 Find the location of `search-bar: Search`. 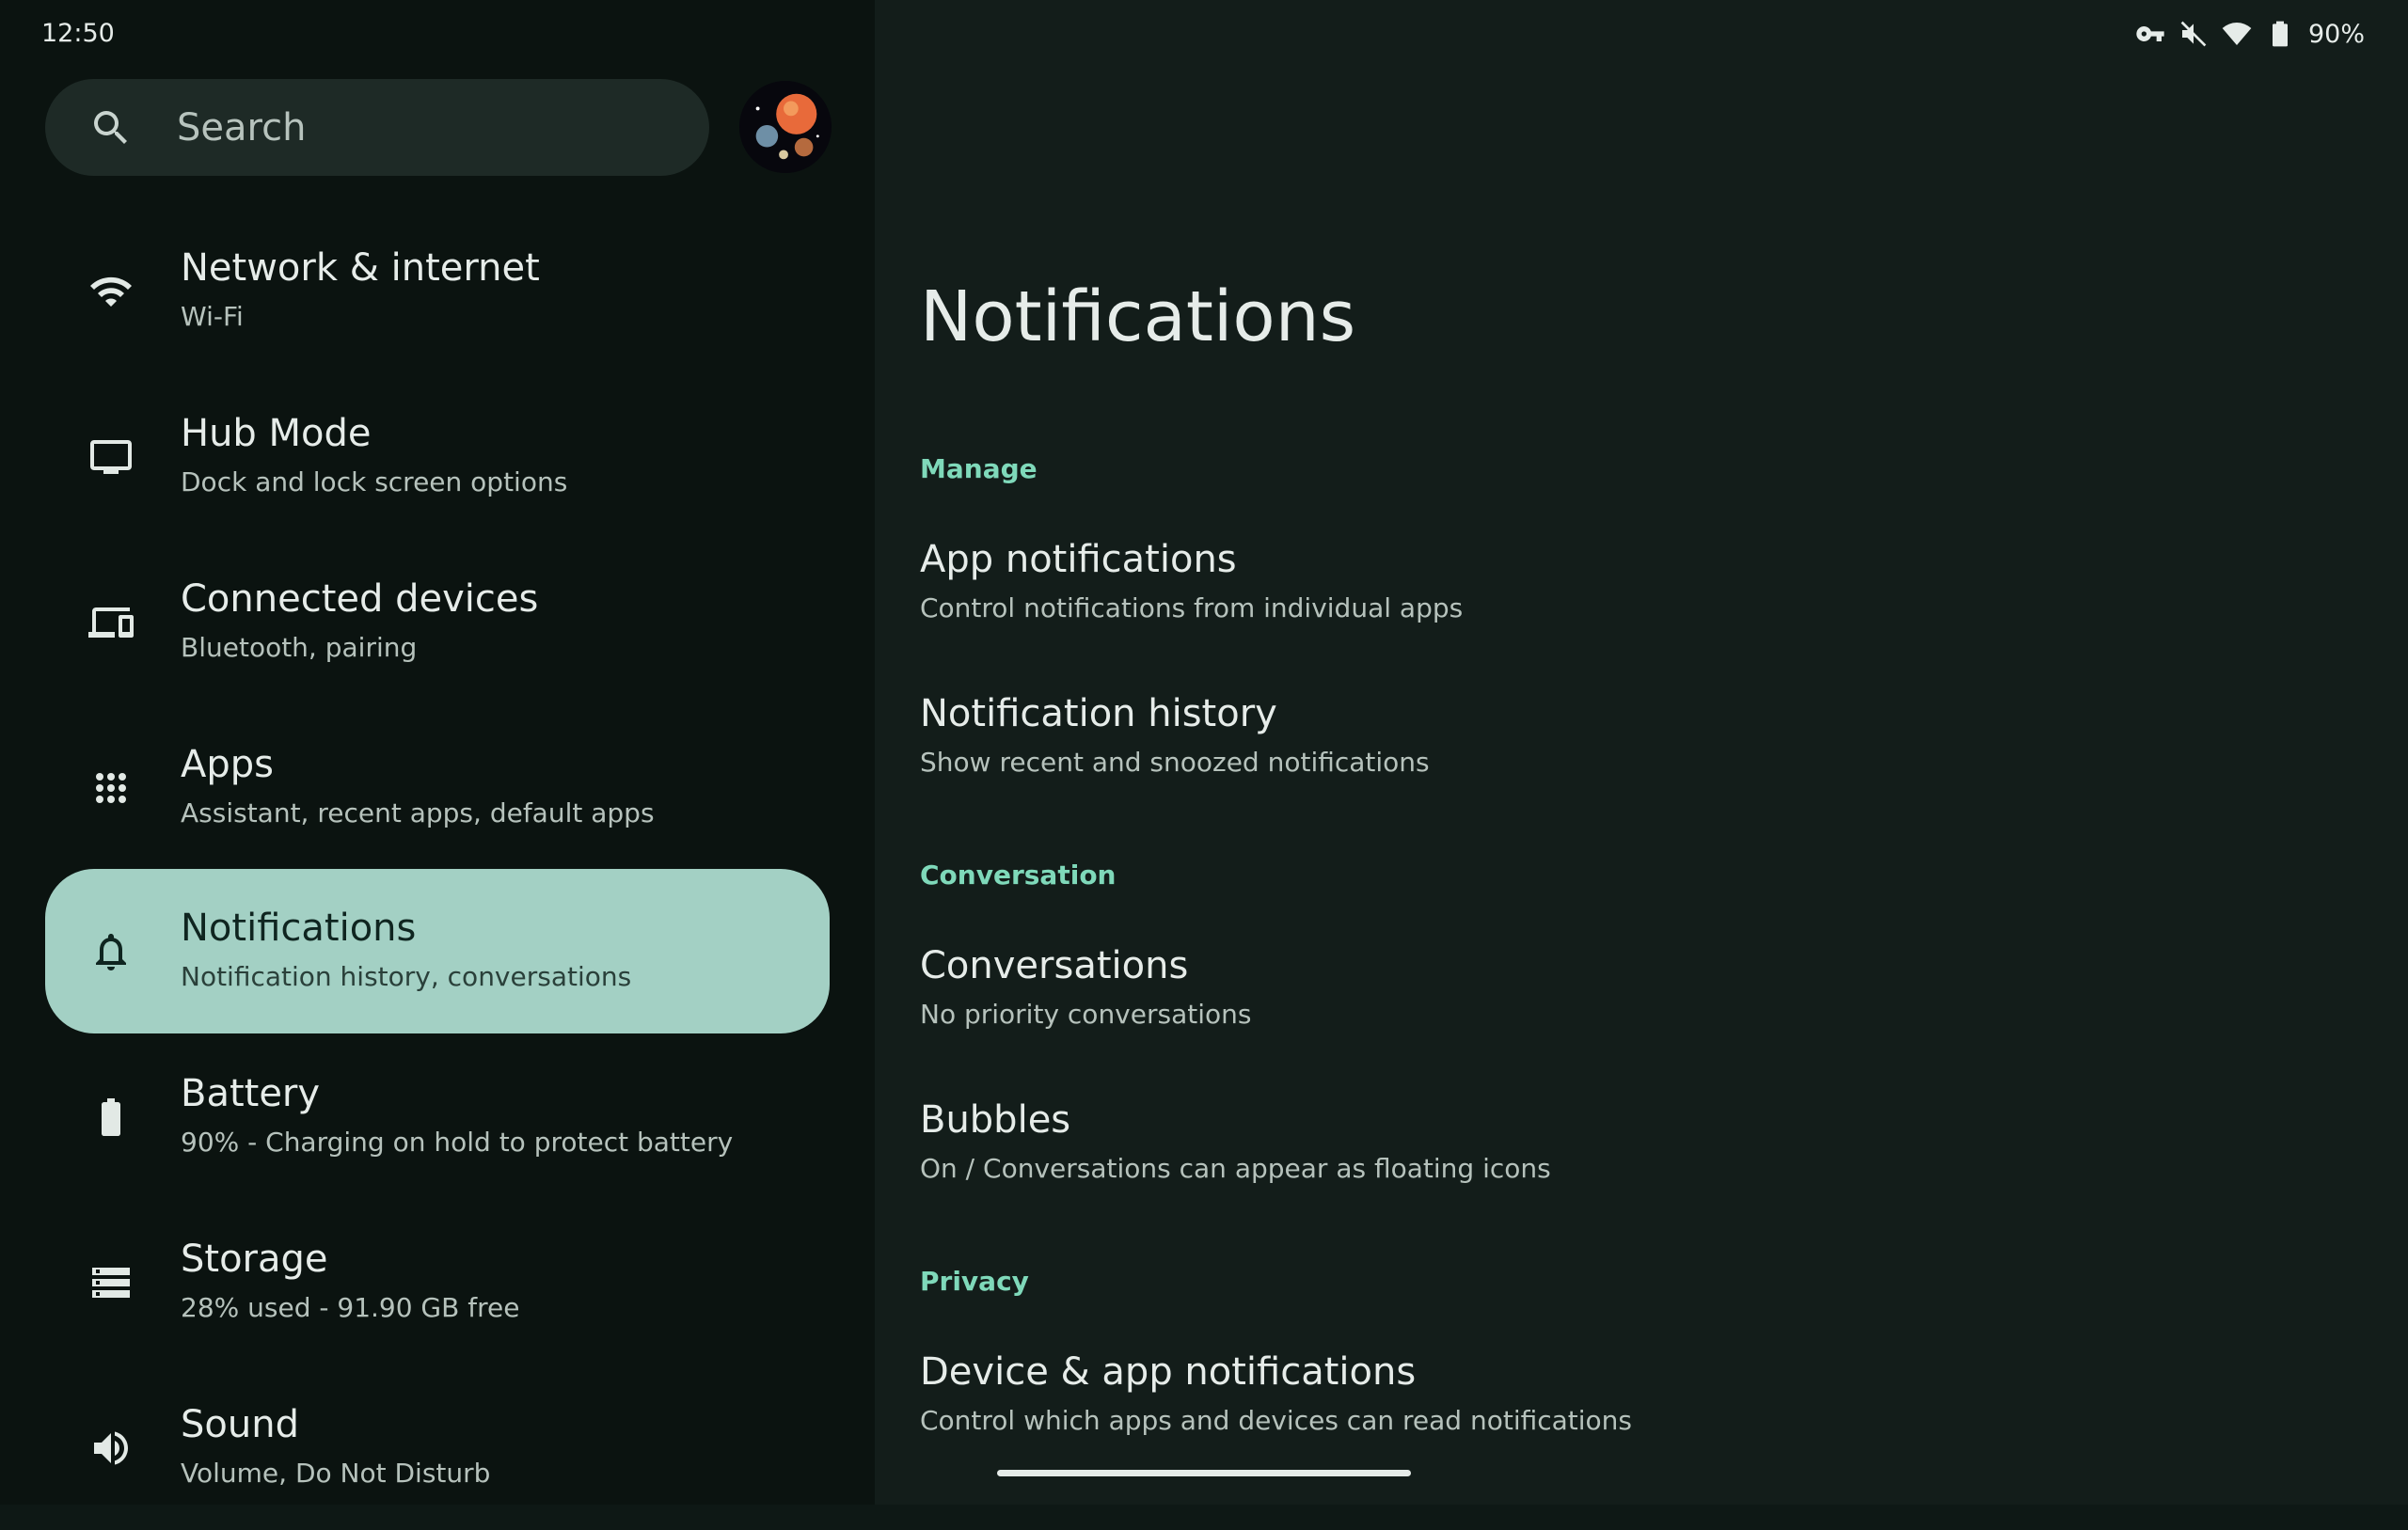

search-bar: Search is located at coordinates (377, 128).